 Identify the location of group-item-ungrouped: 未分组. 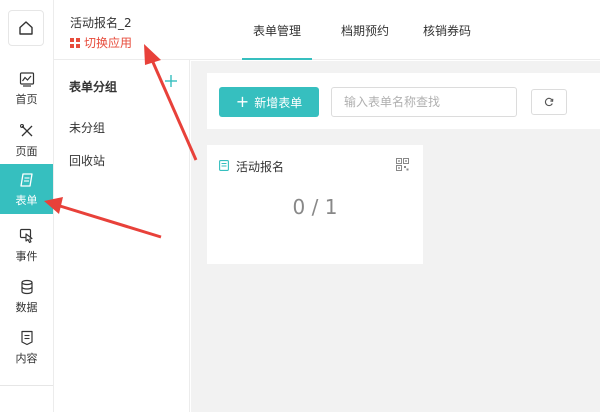
(87, 127).